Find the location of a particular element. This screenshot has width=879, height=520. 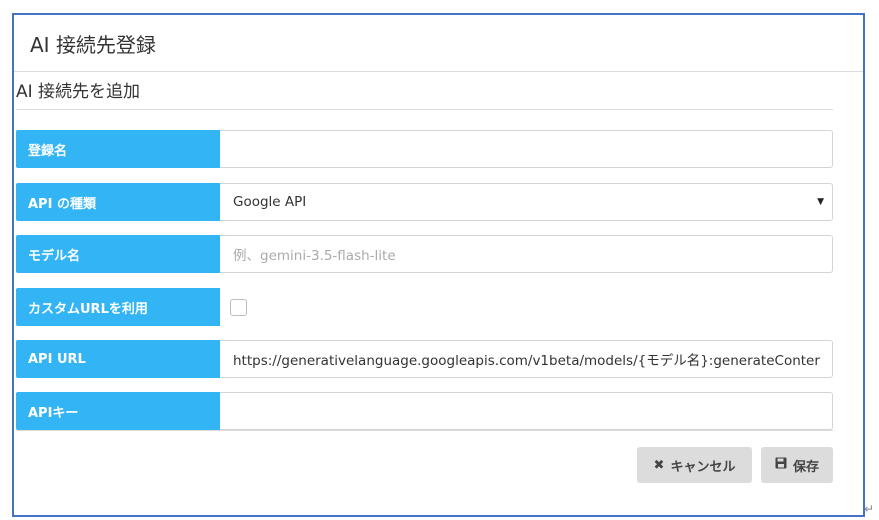

custom-url-field is located at coordinates (526, 307).